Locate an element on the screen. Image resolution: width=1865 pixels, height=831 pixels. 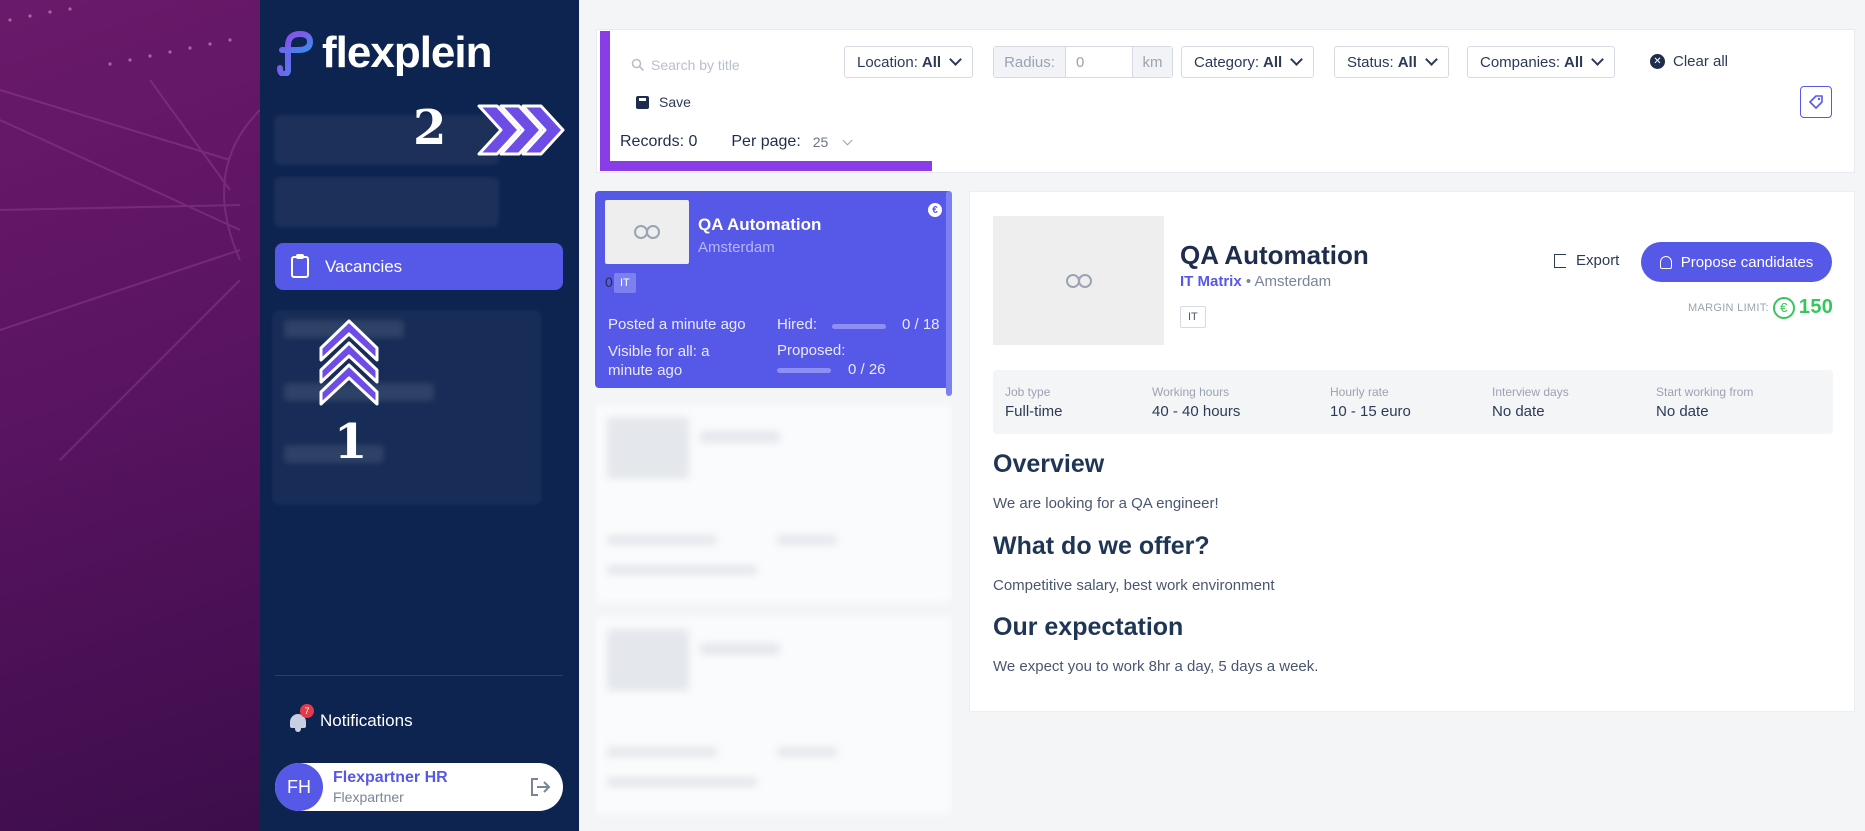
info-start-working: Start working from No date is located at coordinates (1704, 402).